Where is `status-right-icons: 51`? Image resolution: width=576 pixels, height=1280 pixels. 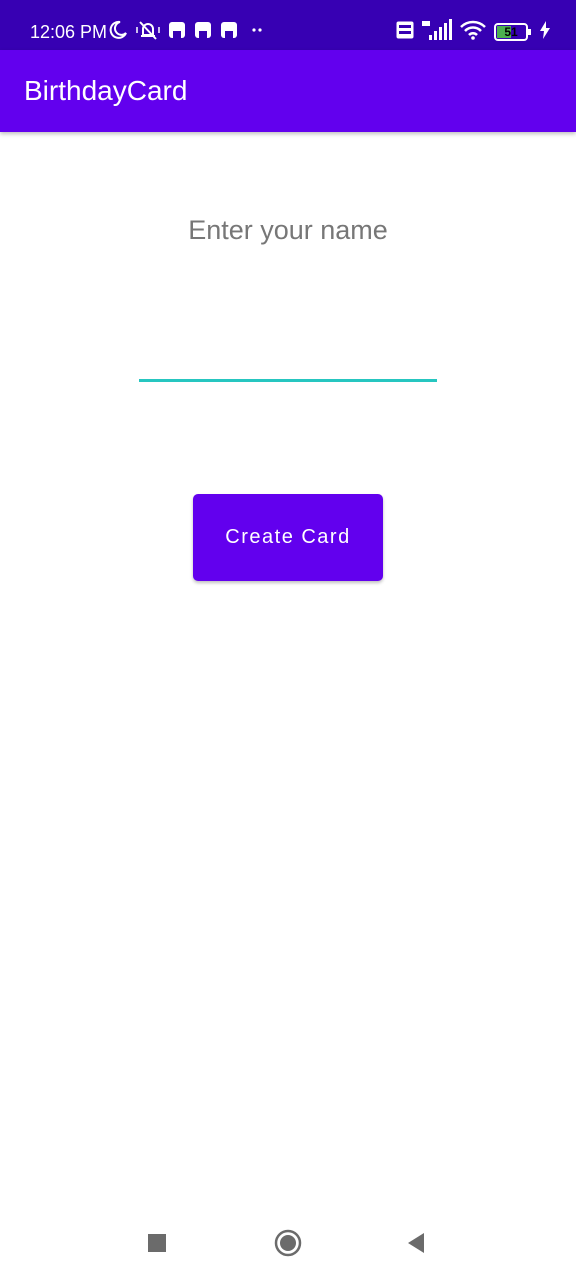 status-right-icons: 51 is located at coordinates (473, 32).